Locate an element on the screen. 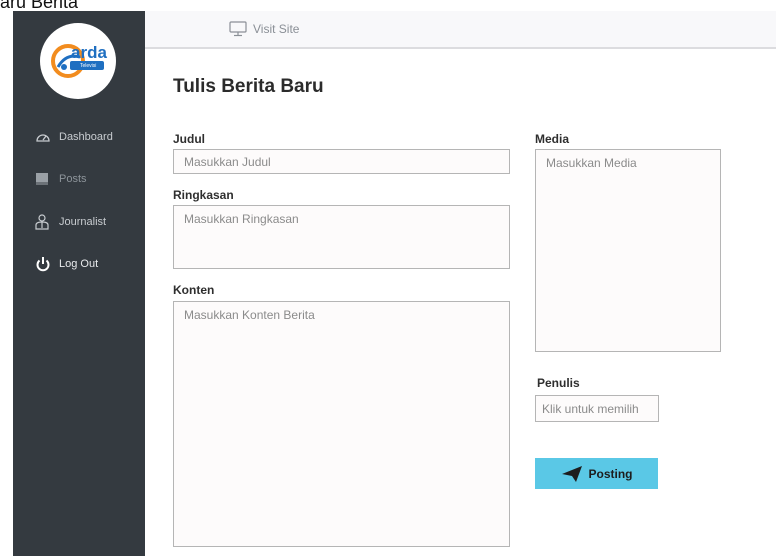 This screenshot has width=776, height=556. media-textarea is located at coordinates (628, 250).